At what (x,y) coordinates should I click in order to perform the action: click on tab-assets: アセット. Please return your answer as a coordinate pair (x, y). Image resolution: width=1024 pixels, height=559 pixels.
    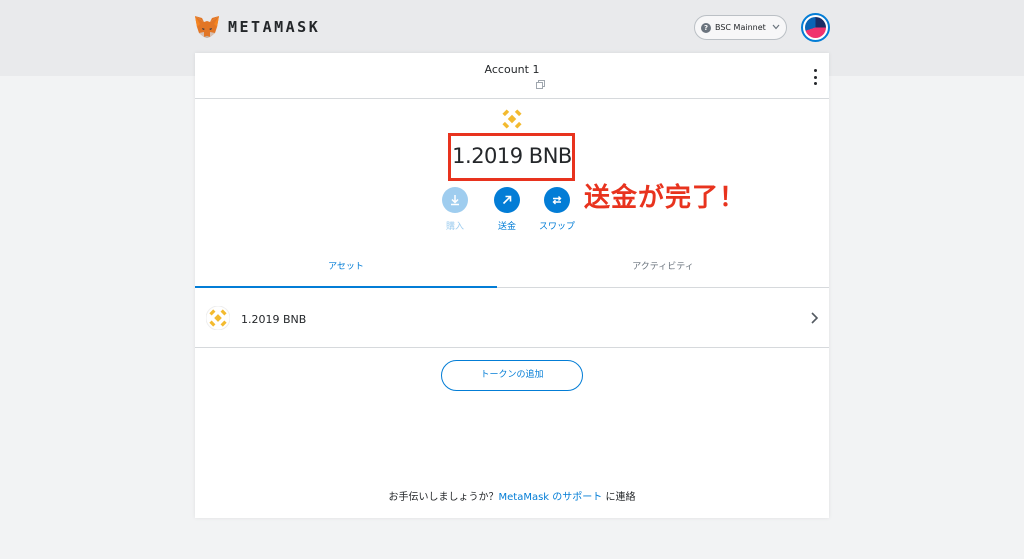
    Looking at the image, I should click on (346, 270).